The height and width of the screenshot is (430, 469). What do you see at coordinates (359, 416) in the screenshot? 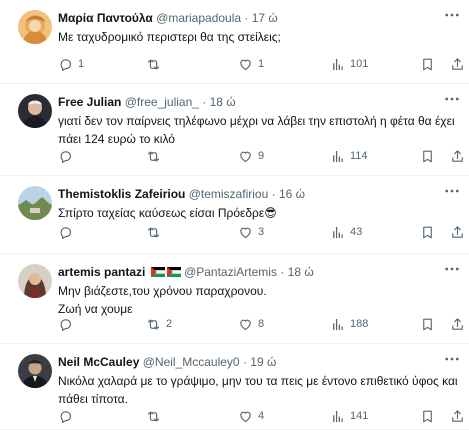
I see `views-count: 141` at bounding box center [359, 416].